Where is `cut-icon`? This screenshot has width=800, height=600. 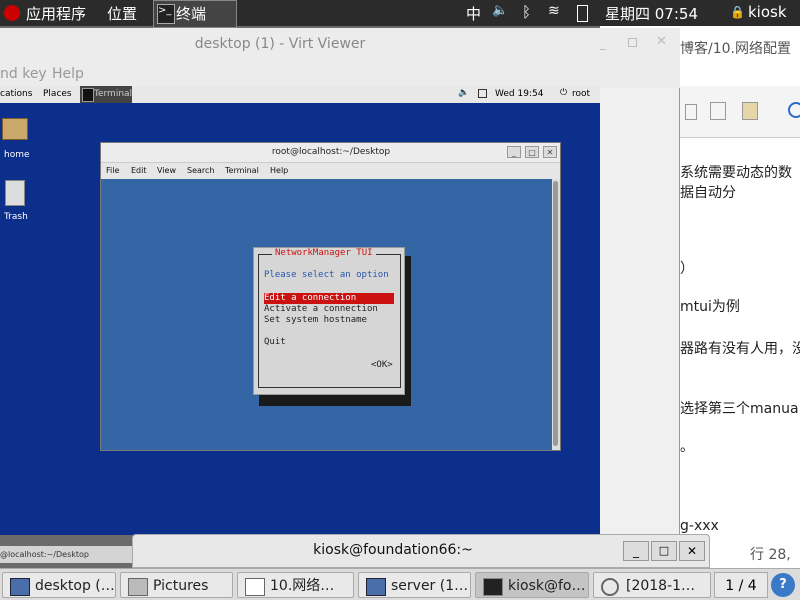
cut-icon is located at coordinates (691, 112).